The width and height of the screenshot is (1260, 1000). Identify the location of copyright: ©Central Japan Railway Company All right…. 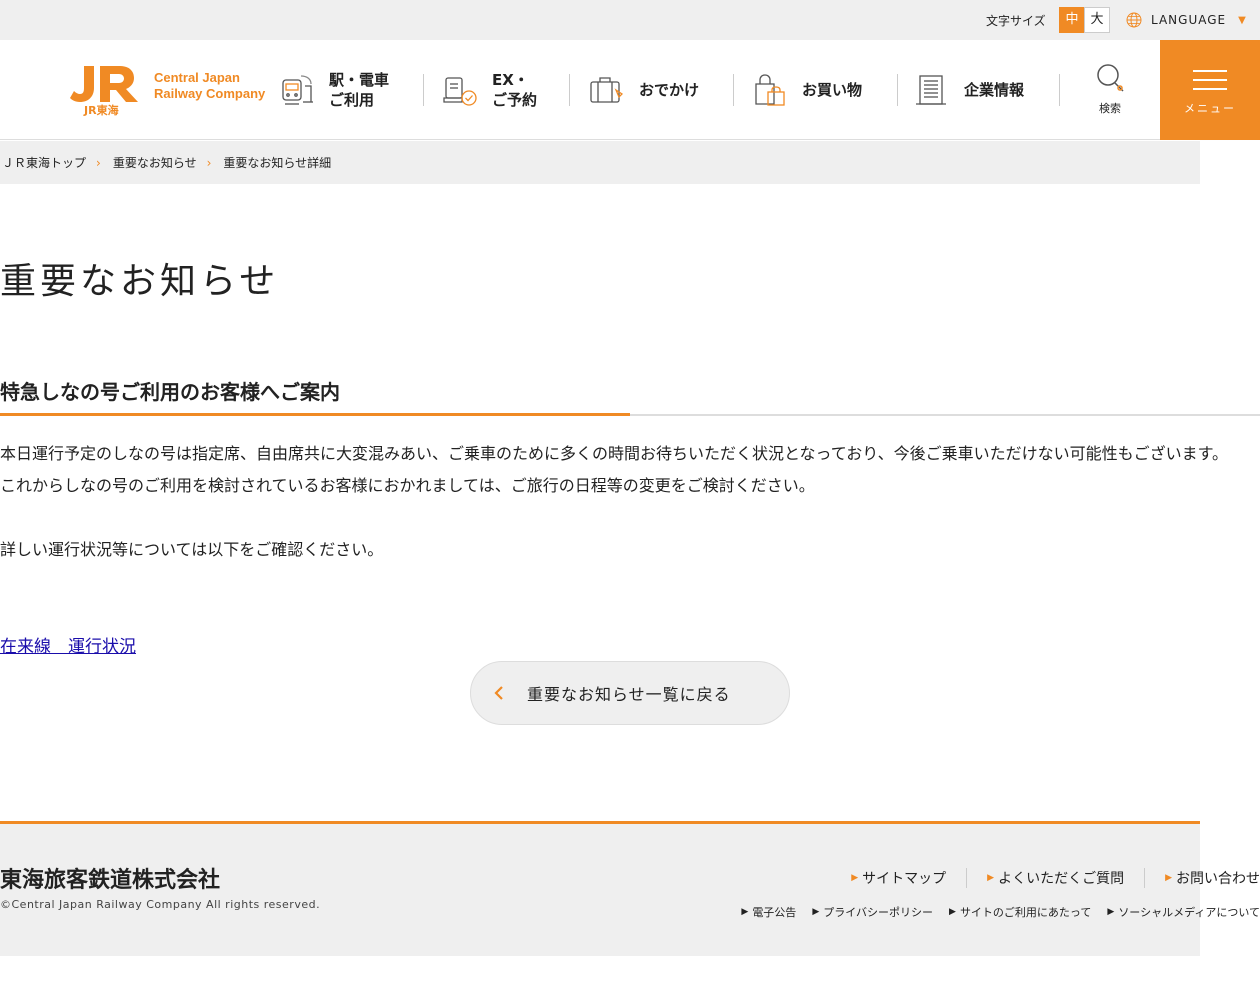
(160, 904).